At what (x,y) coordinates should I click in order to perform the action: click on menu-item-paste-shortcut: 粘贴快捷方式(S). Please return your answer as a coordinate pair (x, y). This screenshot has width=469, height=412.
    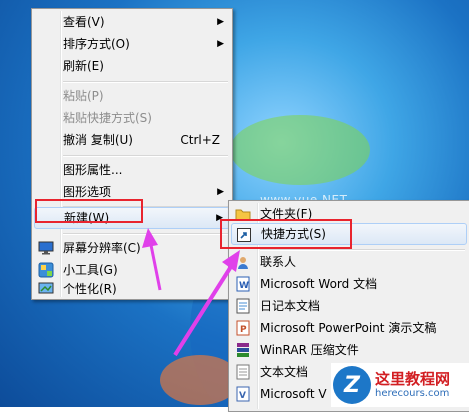
    Looking at the image, I should click on (132, 118).